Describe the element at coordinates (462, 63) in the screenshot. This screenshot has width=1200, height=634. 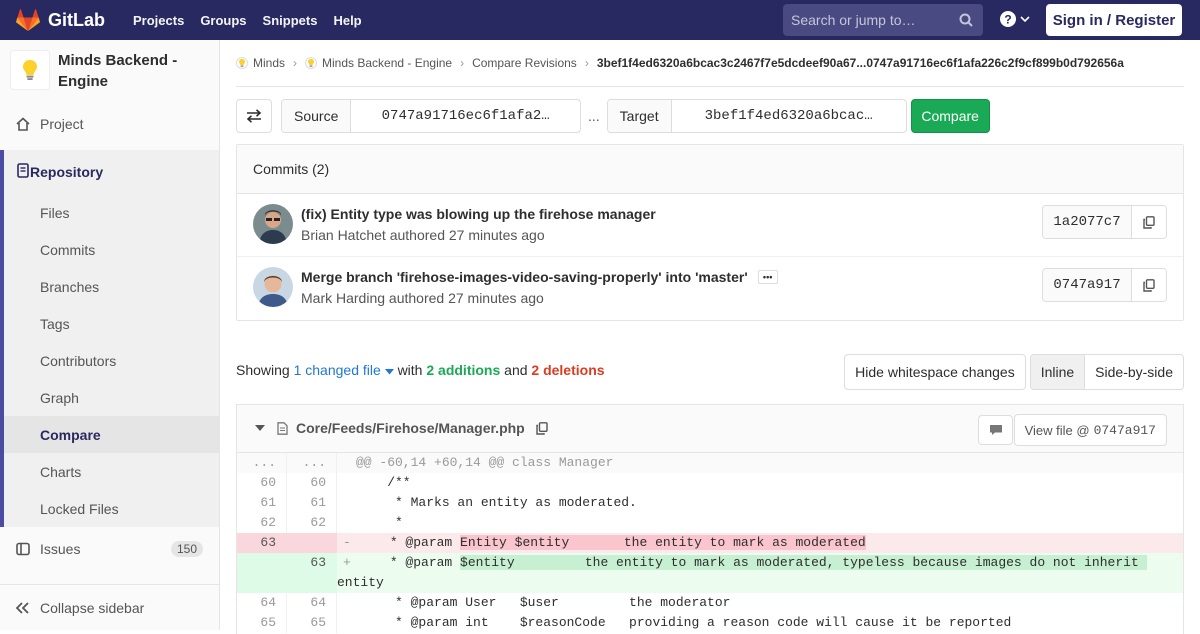
I see `chevron-right-icon: ›` at that location.